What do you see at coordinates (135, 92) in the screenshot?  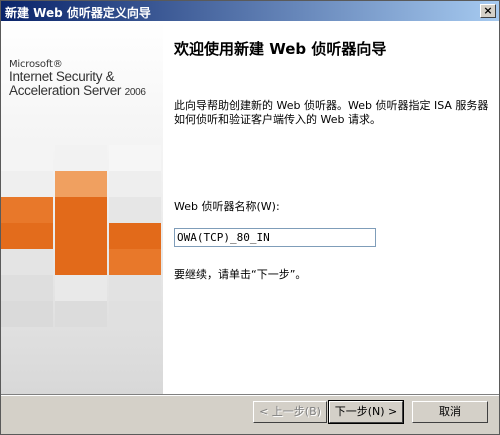 I see `product-year: 2006` at bounding box center [135, 92].